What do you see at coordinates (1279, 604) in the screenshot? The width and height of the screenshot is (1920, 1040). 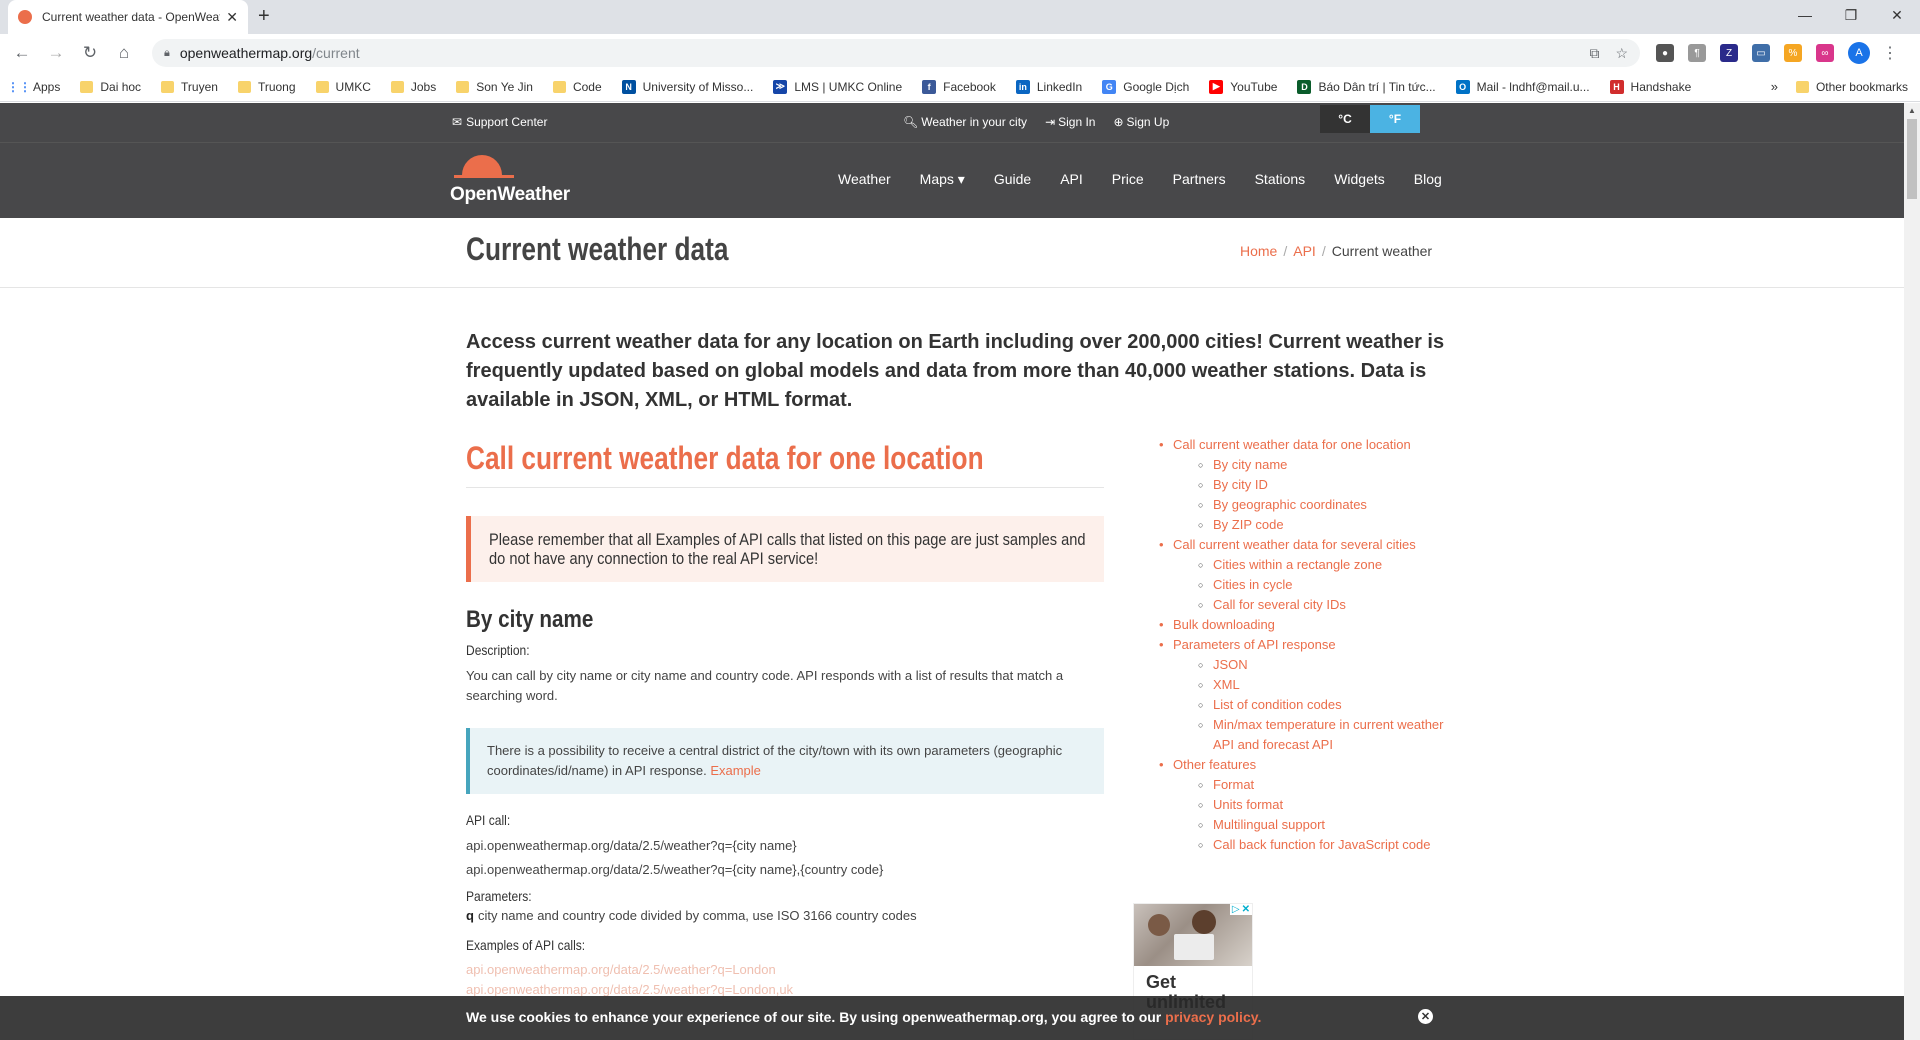 I see `toc-sublink: Call for several city IDs` at bounding box center [1279, 604].